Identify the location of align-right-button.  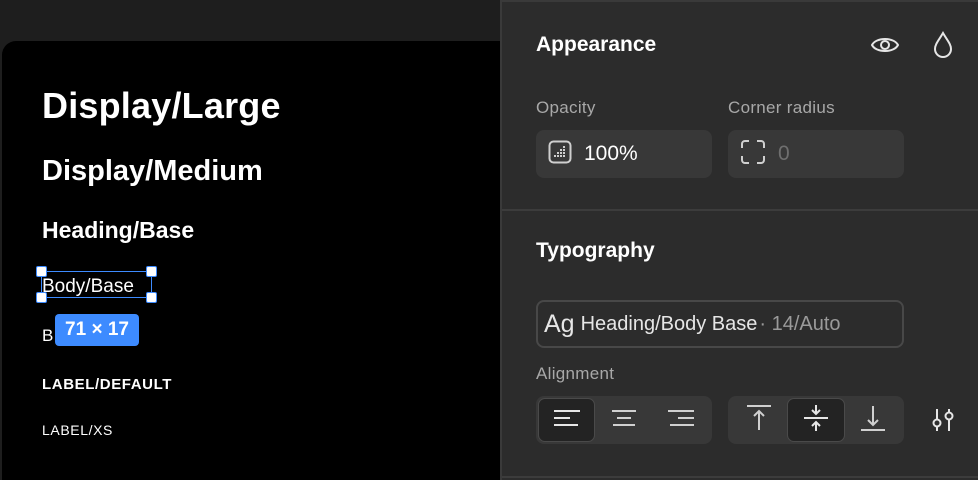
(681, 420).